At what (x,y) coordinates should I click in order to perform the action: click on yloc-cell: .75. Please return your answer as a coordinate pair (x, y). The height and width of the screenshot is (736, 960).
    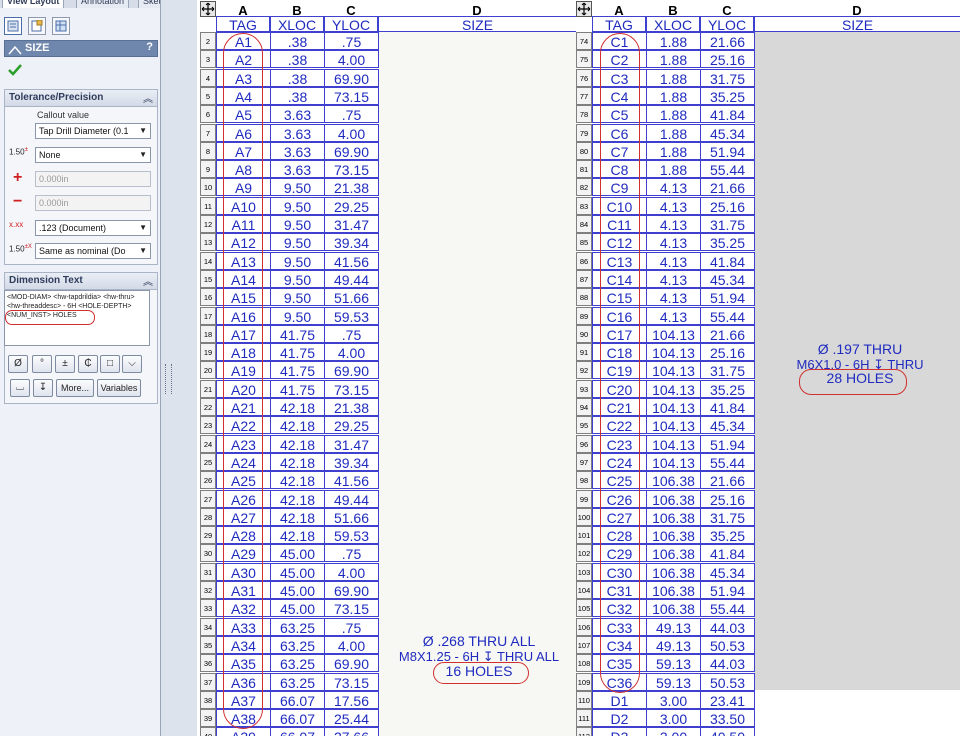
    Looking at the image, I should click on (351, 553).